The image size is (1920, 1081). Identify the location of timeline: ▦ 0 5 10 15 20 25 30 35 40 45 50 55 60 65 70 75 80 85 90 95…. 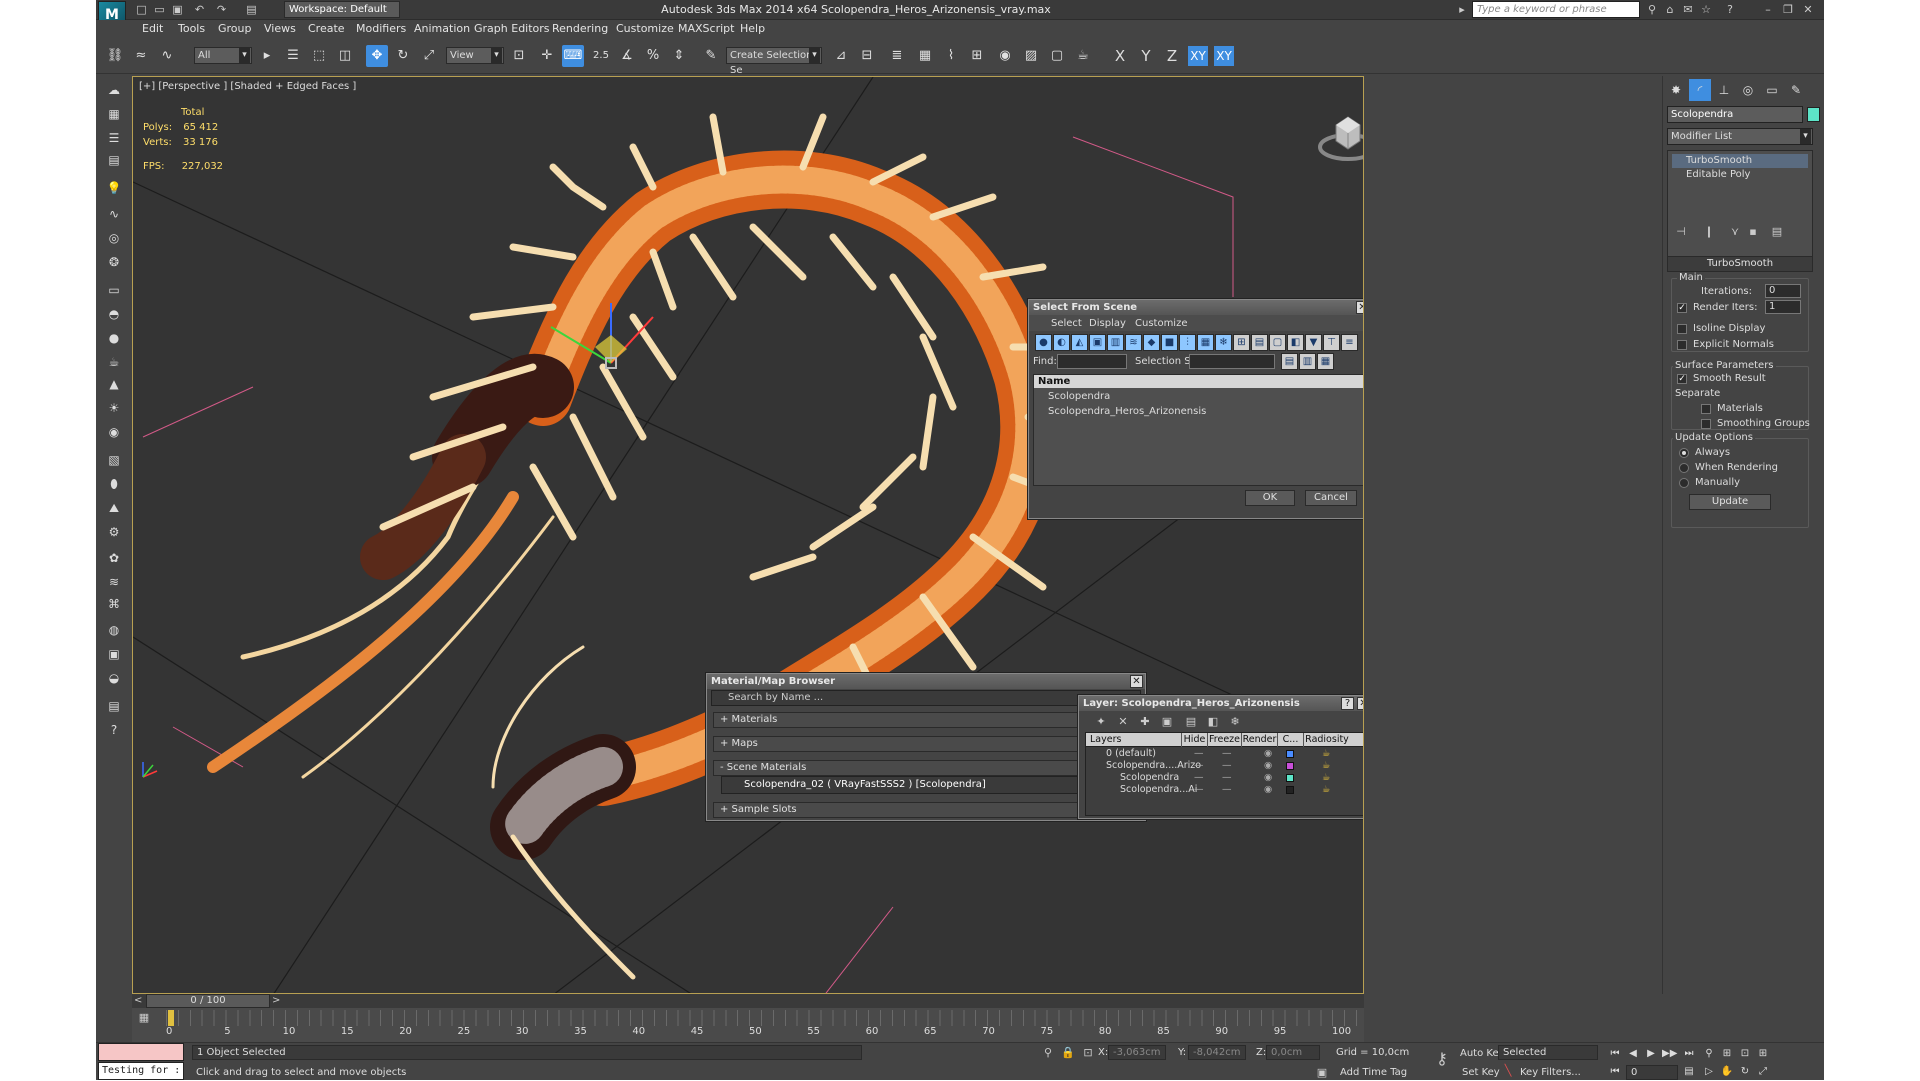
(748, 1025).